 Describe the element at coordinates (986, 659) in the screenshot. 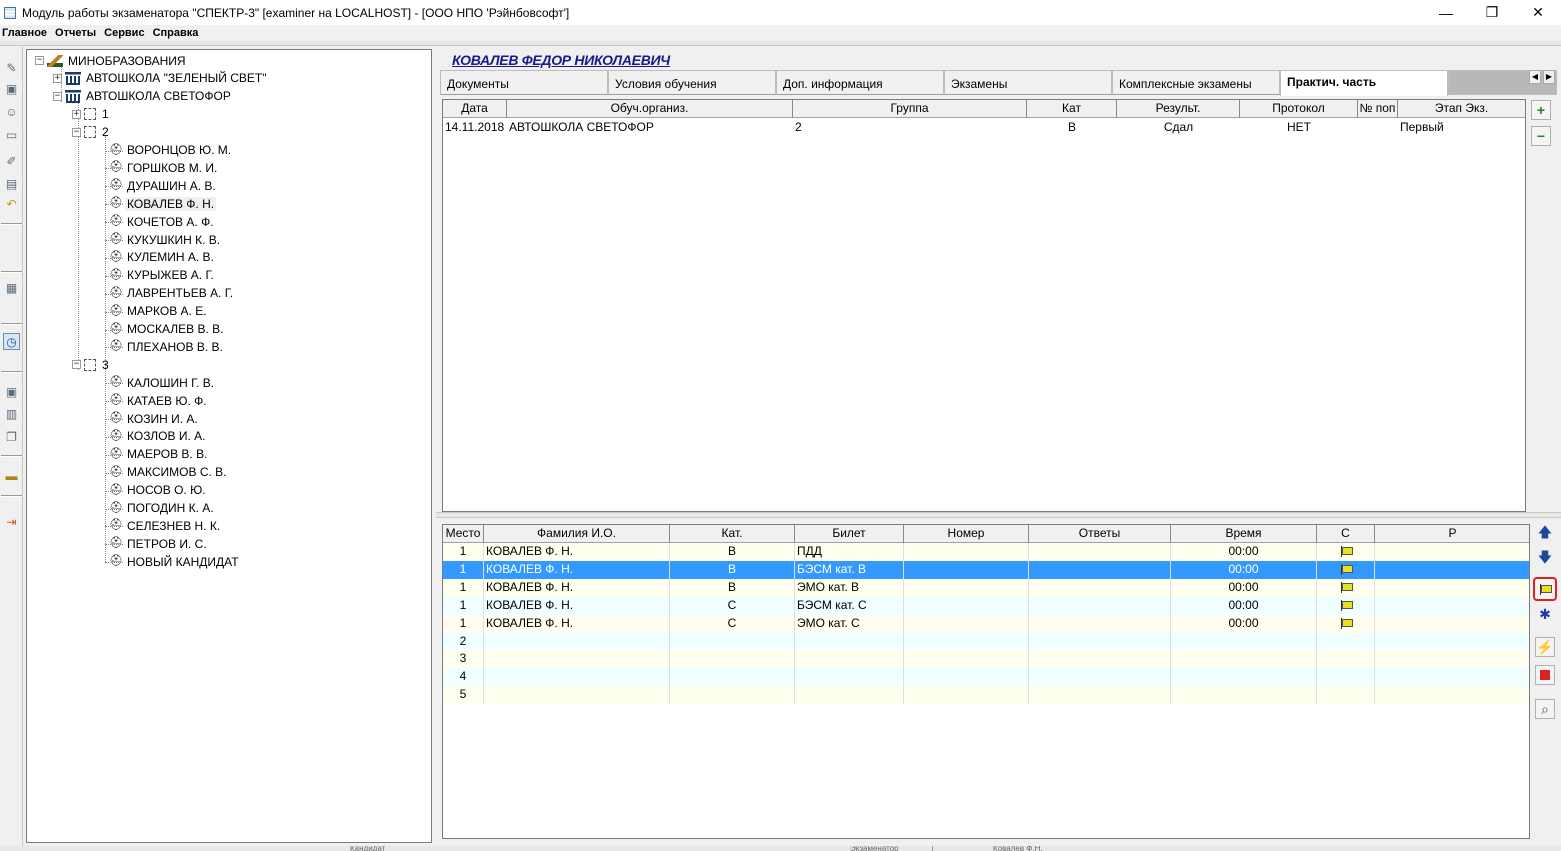

I see `table-row: 3` at that location.